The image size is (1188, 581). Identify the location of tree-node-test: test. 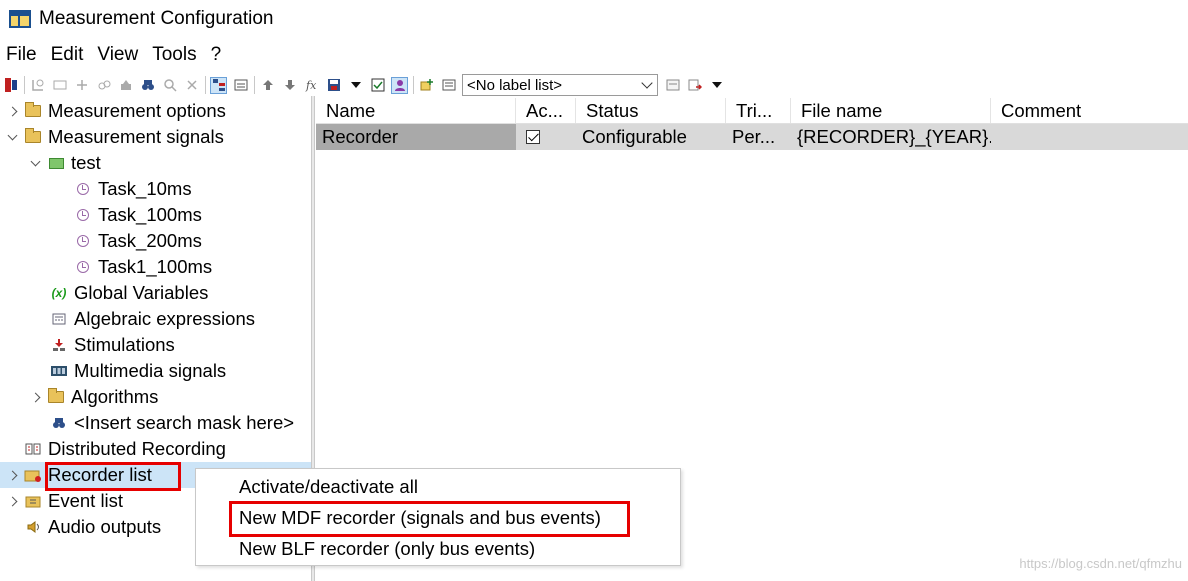
(65, 163).